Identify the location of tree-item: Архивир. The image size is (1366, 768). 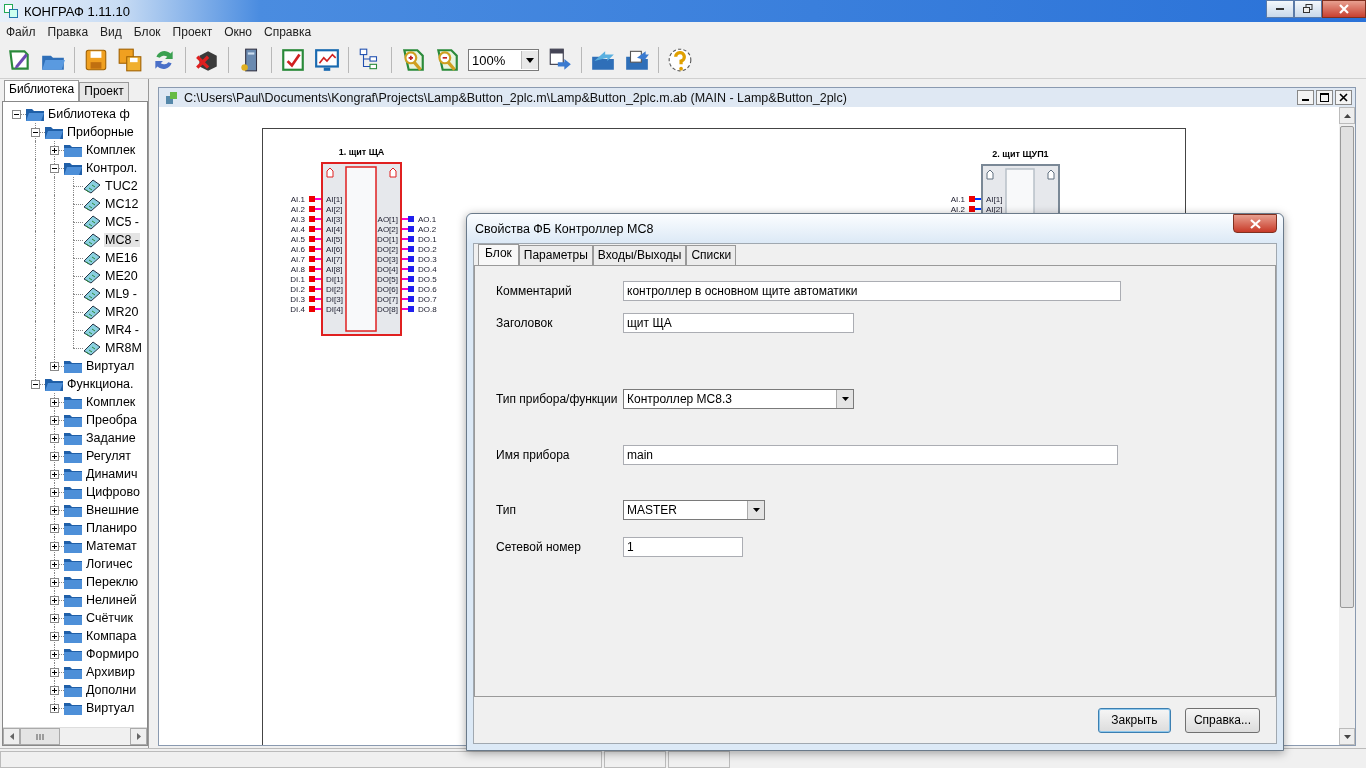
(110, 672).